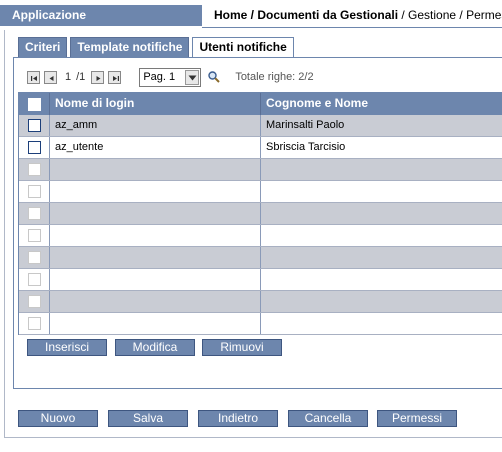  Describe the element at coordinates (214, 77) in the screenshot. I see `search-icon` at that location.